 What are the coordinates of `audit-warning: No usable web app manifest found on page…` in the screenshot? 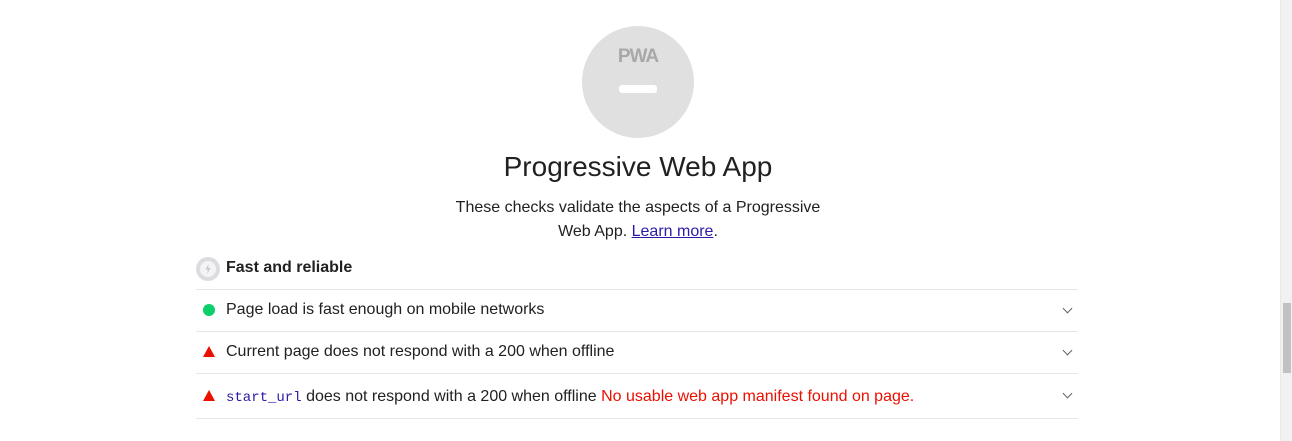 It's located at (758, 396).